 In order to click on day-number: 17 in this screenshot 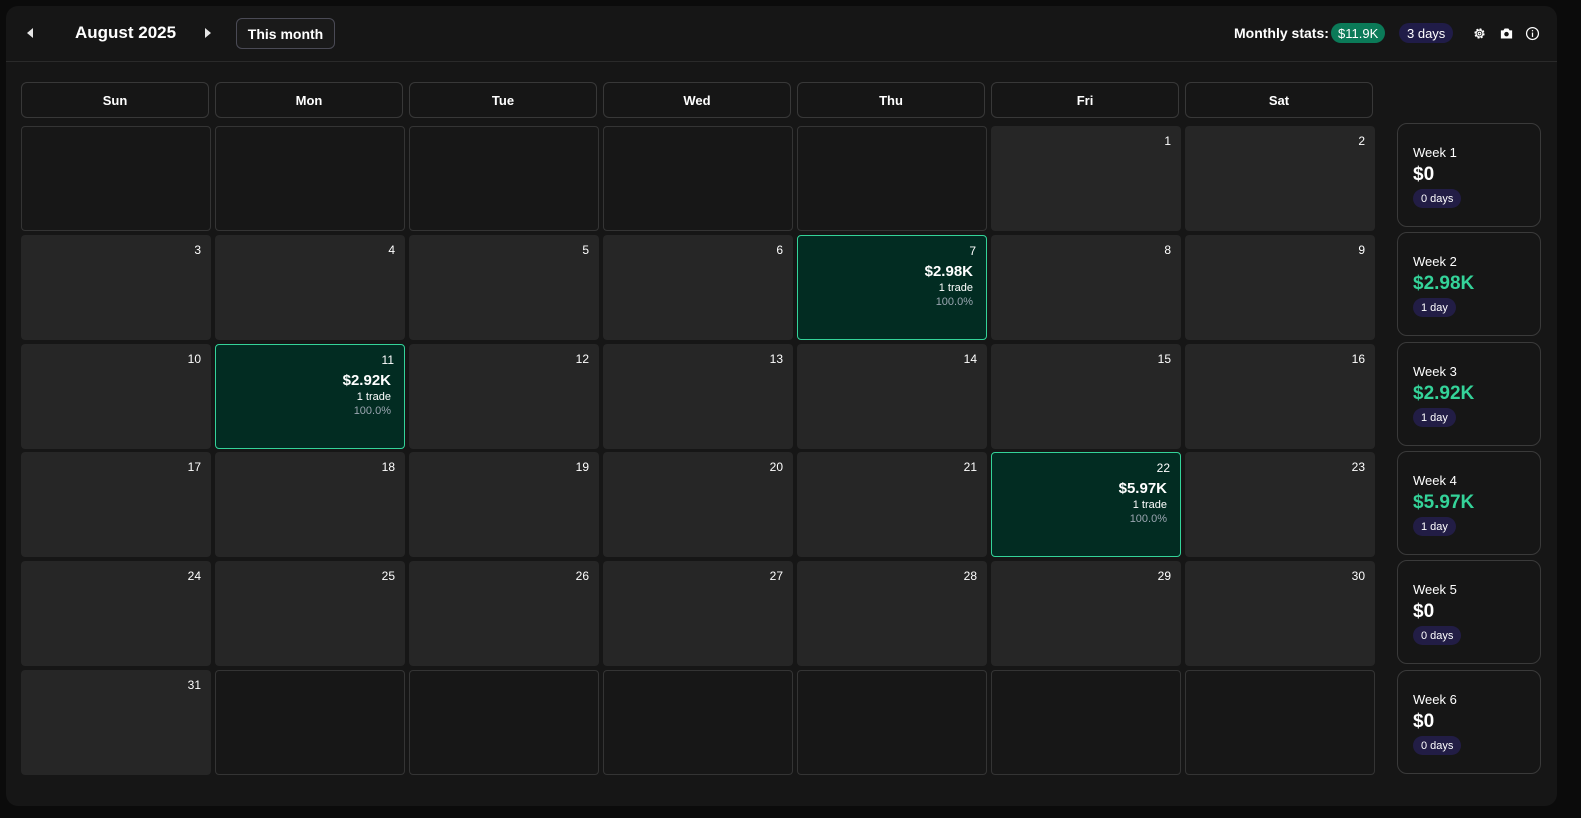, I will do `click(194, 467)`.